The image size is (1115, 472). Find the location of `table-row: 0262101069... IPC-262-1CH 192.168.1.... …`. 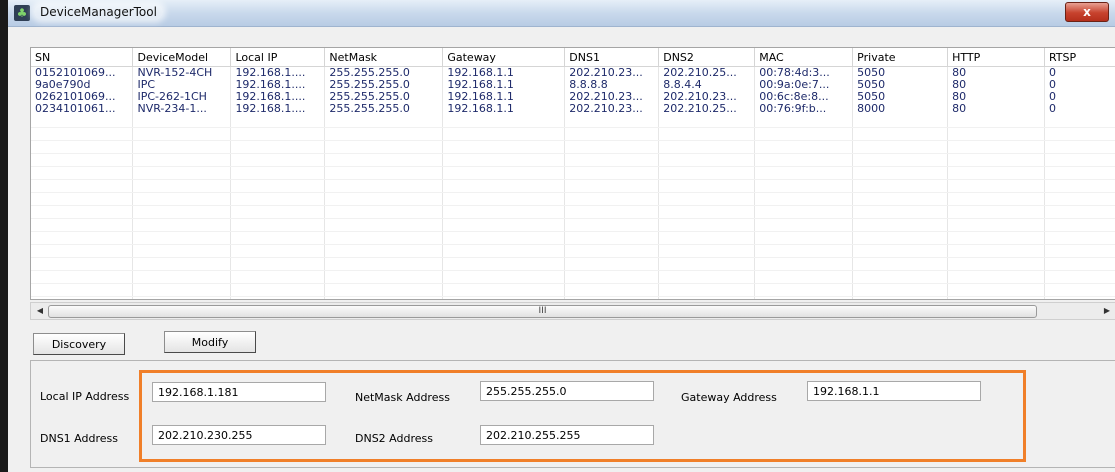

table-row: 0262101069... IPC-262-1CH 192.168.1.... … is located at coordinates (573, 97).